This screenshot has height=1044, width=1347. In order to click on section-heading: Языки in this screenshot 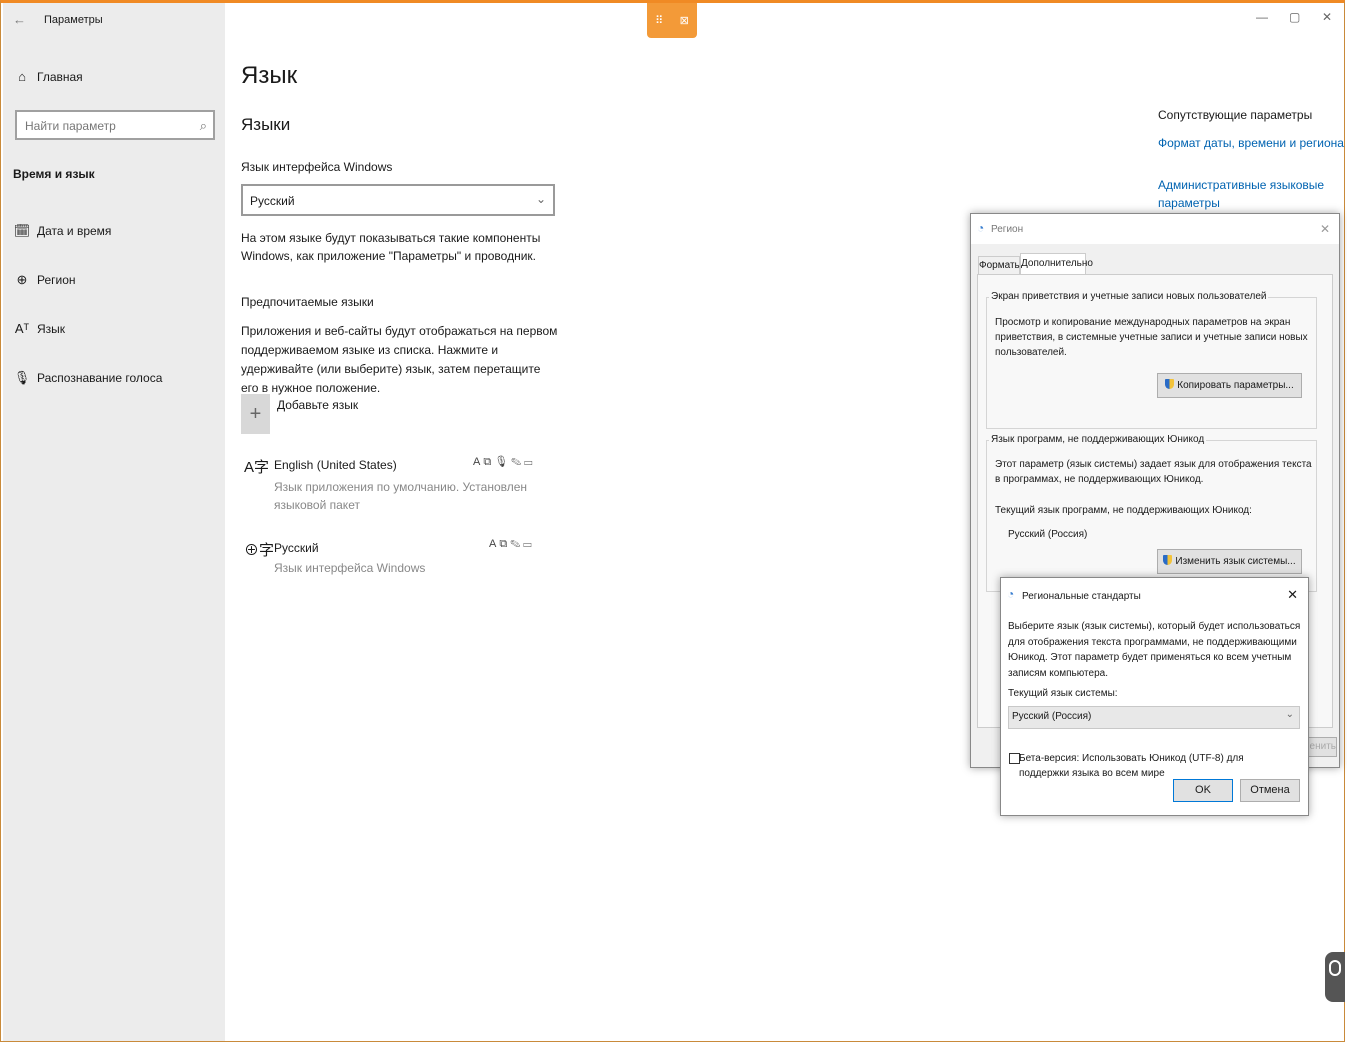, I will do `click(266, 124)`.